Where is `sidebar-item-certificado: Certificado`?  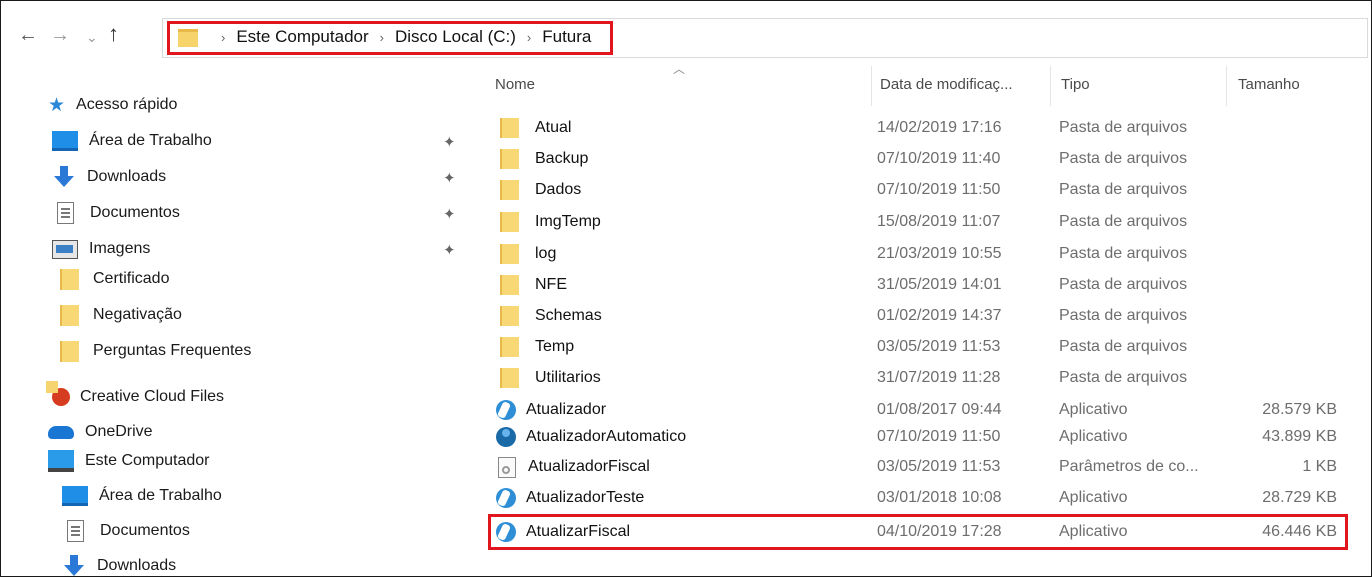 sidebar-item-certificado: Certificado is located at coordinates (110, 279).